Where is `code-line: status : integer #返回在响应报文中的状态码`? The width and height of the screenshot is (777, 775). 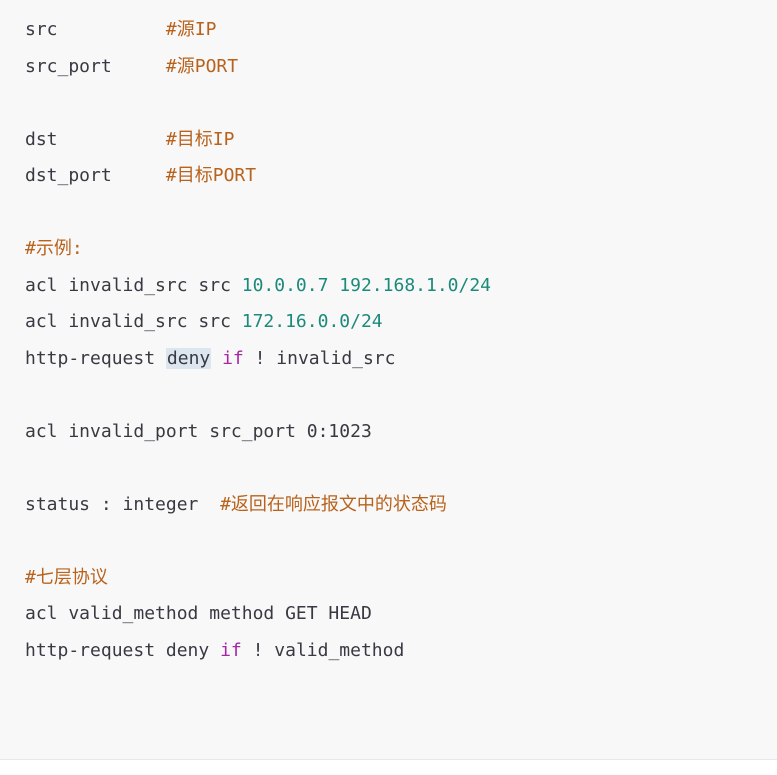
code-line: status : integer #返回在响应报文中的状态码 is located at coordinates (236, 505).